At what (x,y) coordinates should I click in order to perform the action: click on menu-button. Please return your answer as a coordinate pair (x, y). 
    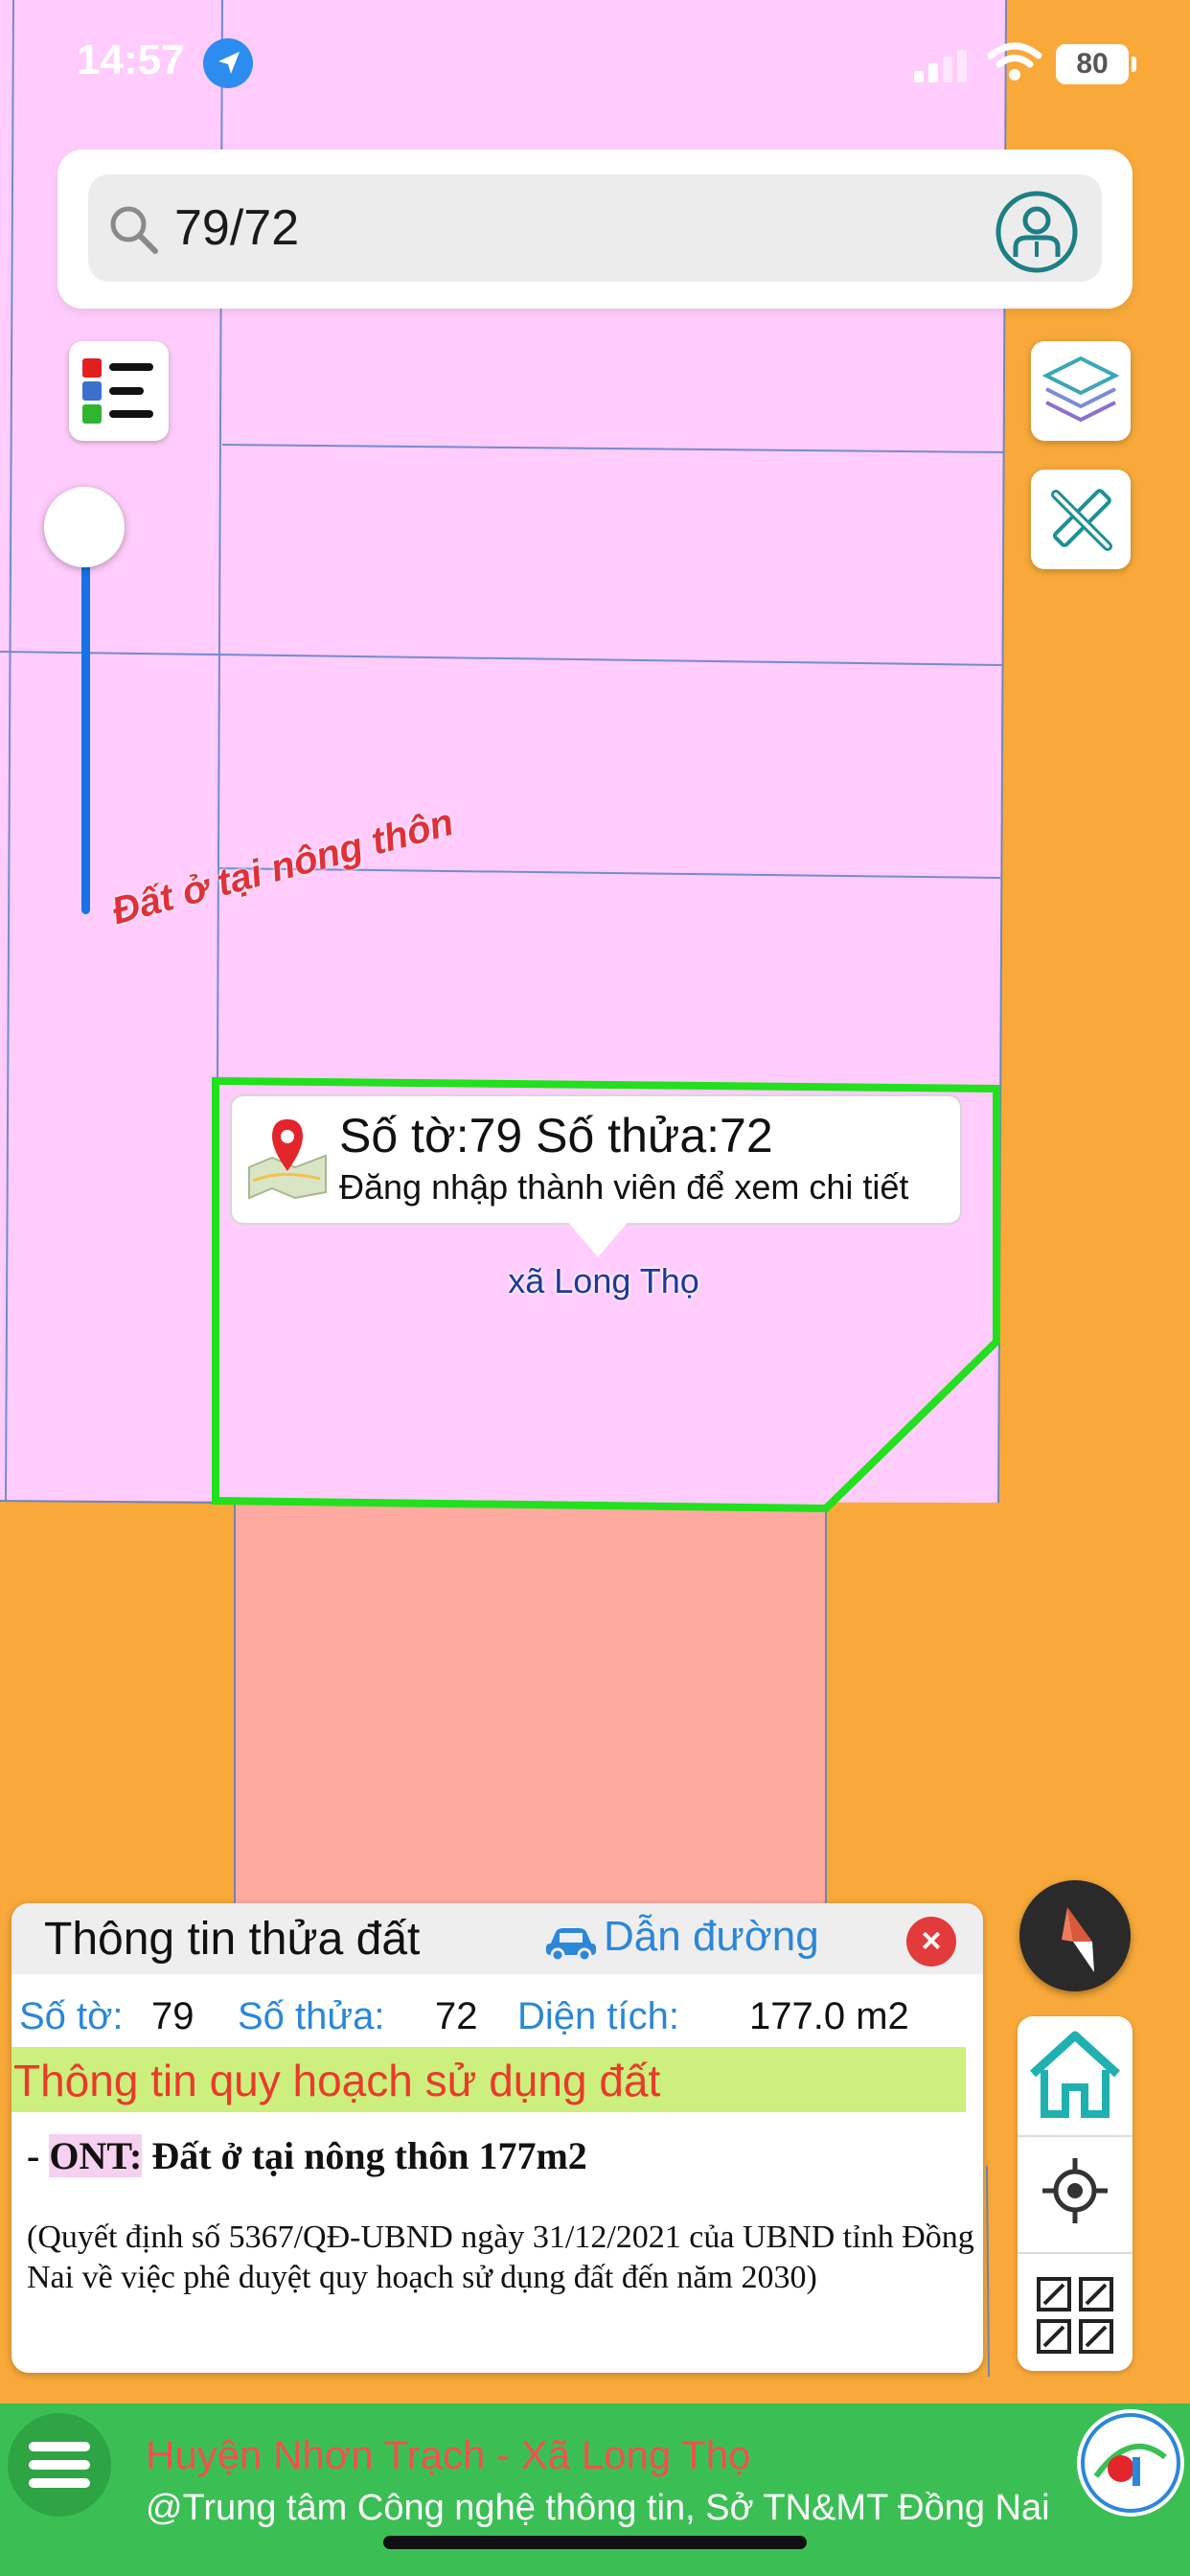
    Looking at the image, I should click on (60, 2465).